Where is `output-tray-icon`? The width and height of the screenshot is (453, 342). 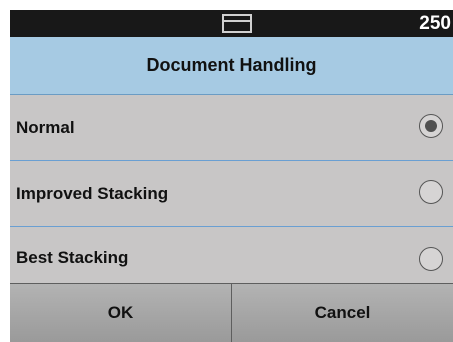 output-tray-icon is located at coordinates (237, 23).